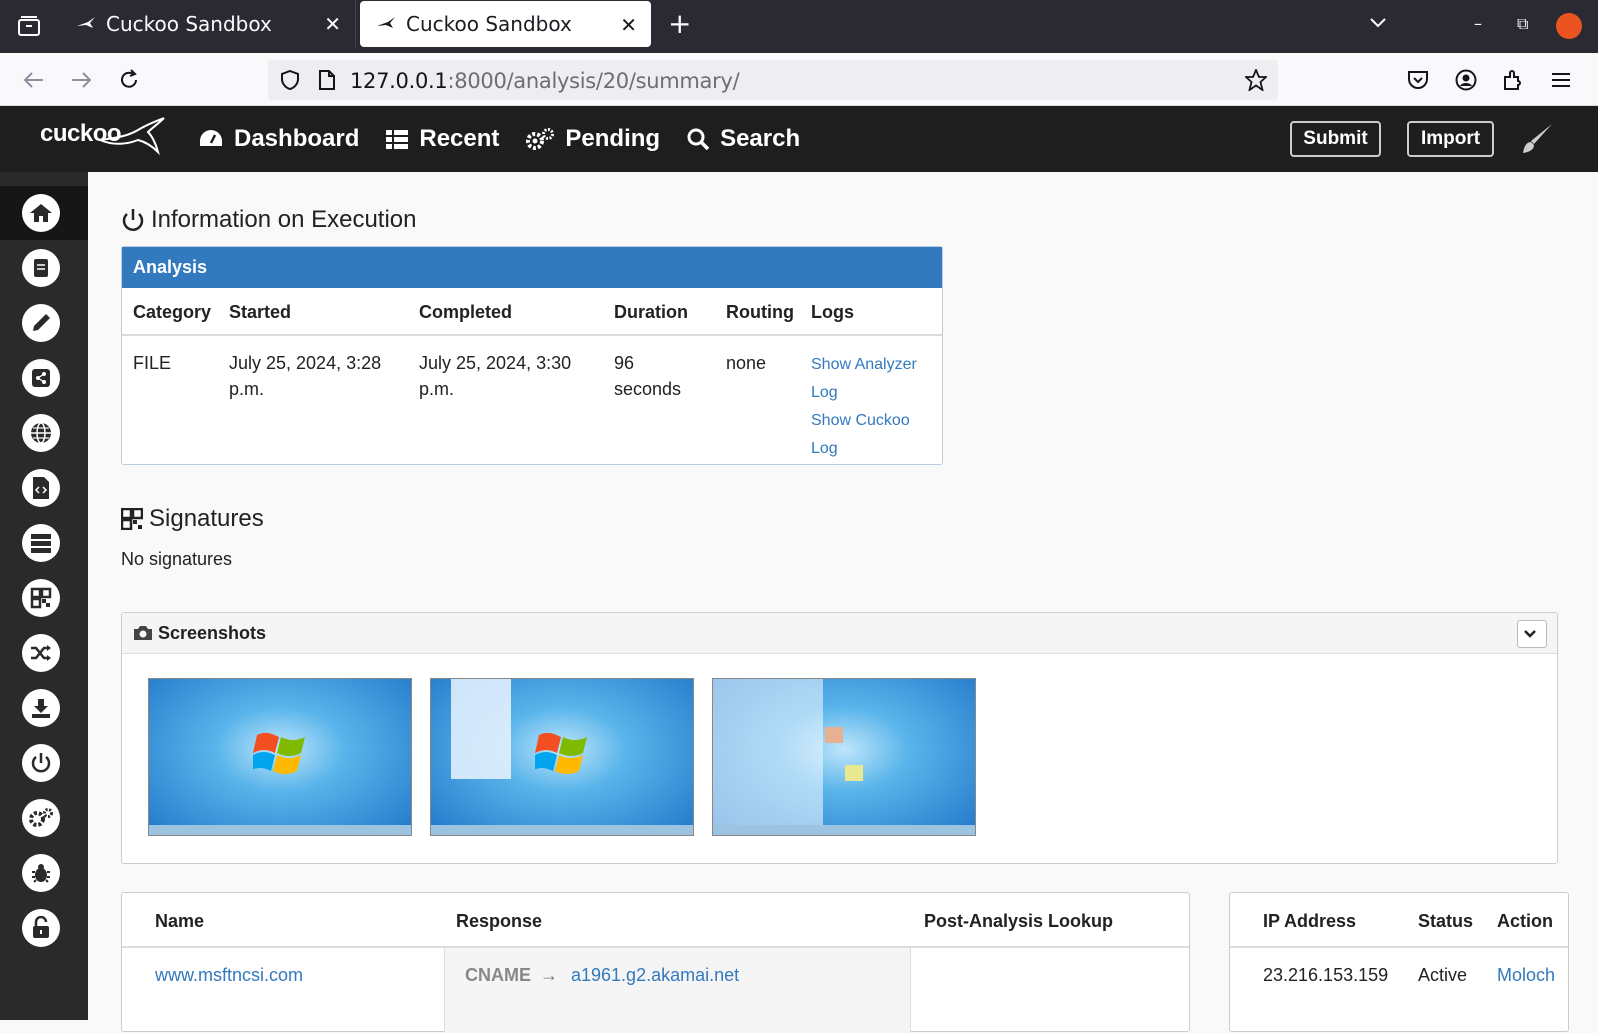  I want to click on dns-response-link: a1961.g2.akamai.net, so click(655, 975).